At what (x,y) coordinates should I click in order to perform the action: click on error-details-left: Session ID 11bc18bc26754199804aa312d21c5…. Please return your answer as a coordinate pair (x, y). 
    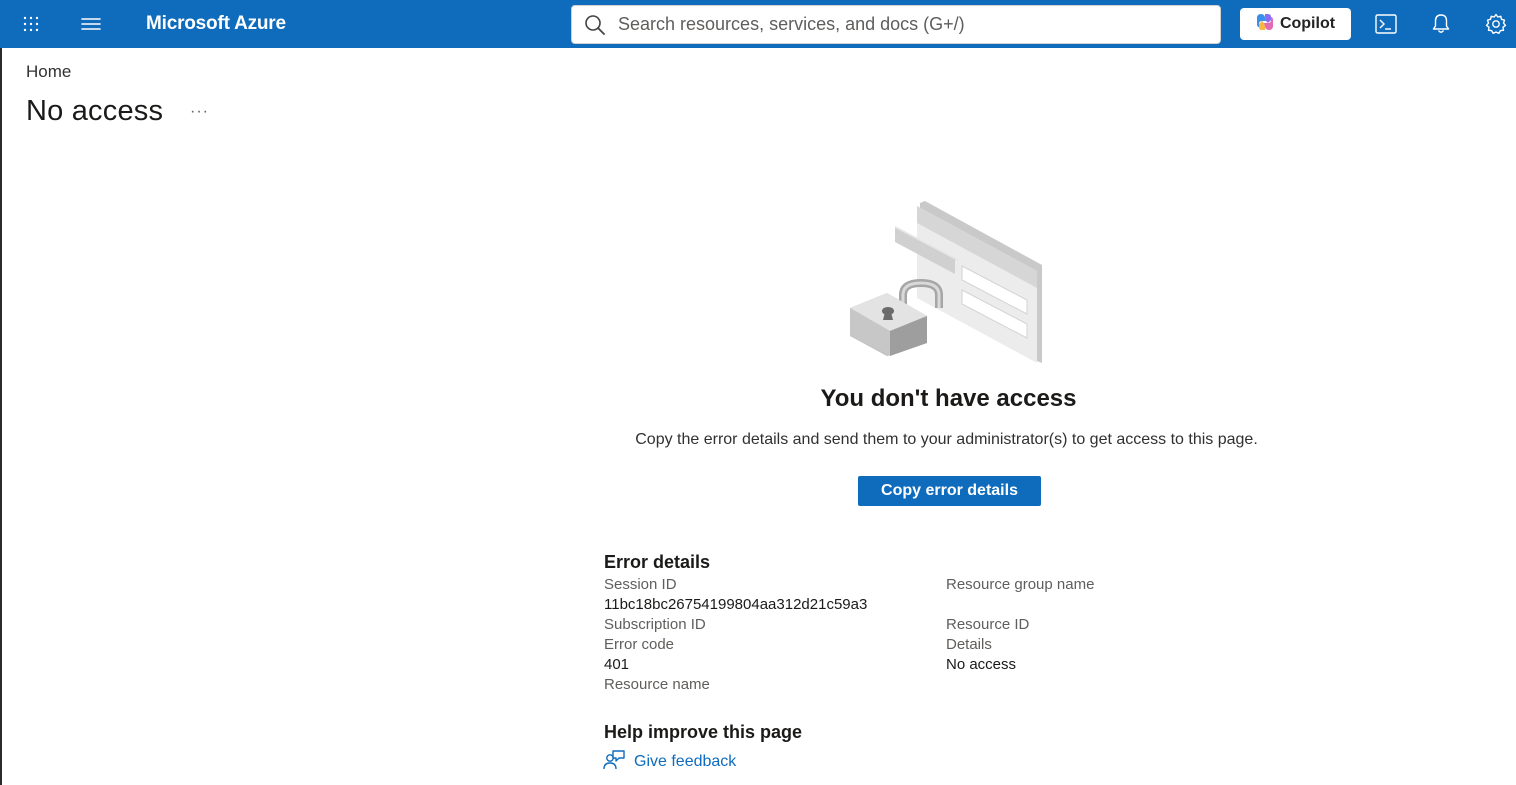
    Looking at the image, I should click on (735, 635).